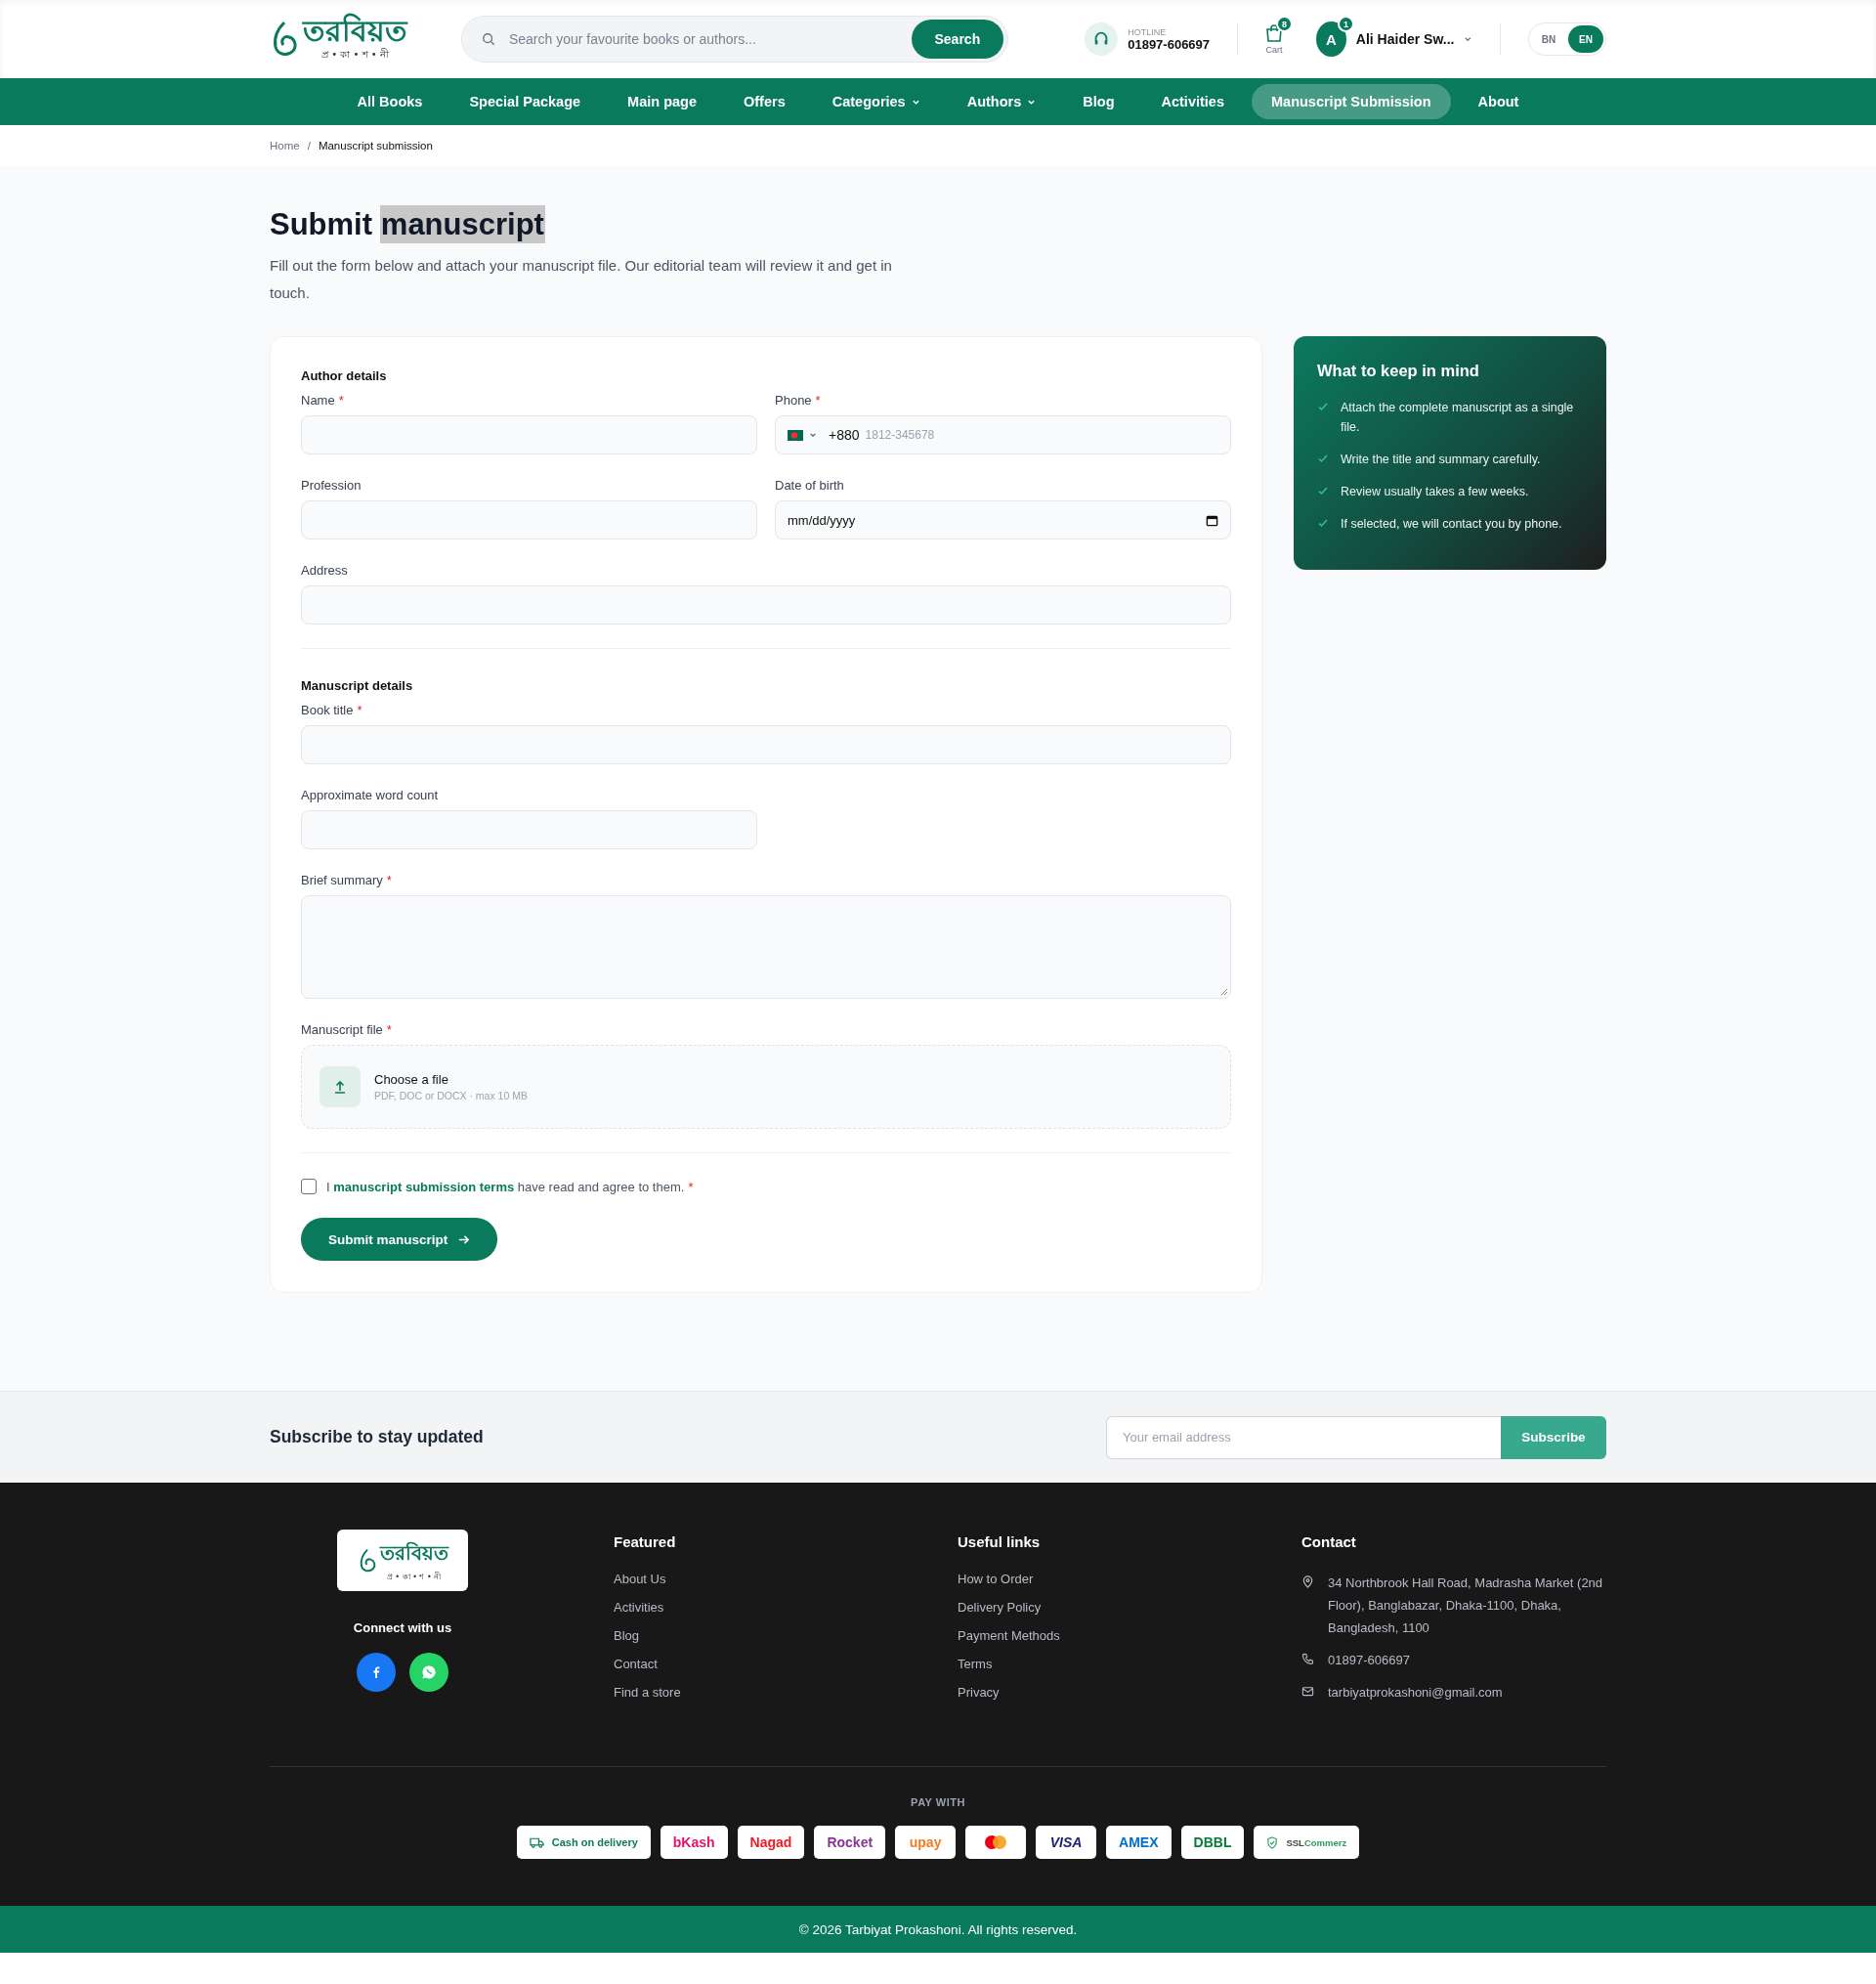  What do you see at coordinates (996, 1842) in the screenshot?
I see `mastercard-icon` at bounding box center [996, 1842].